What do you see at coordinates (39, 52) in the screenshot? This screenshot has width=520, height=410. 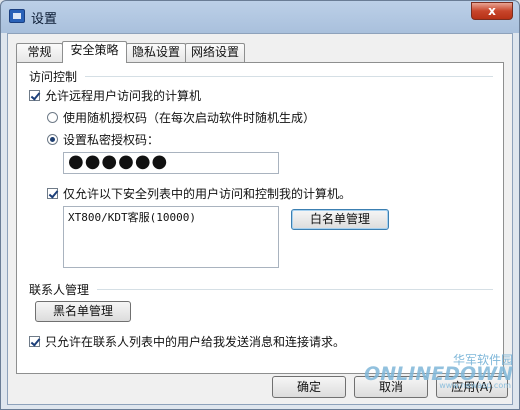 I see `tab-general: 常规` at bounding box center [39, 52].